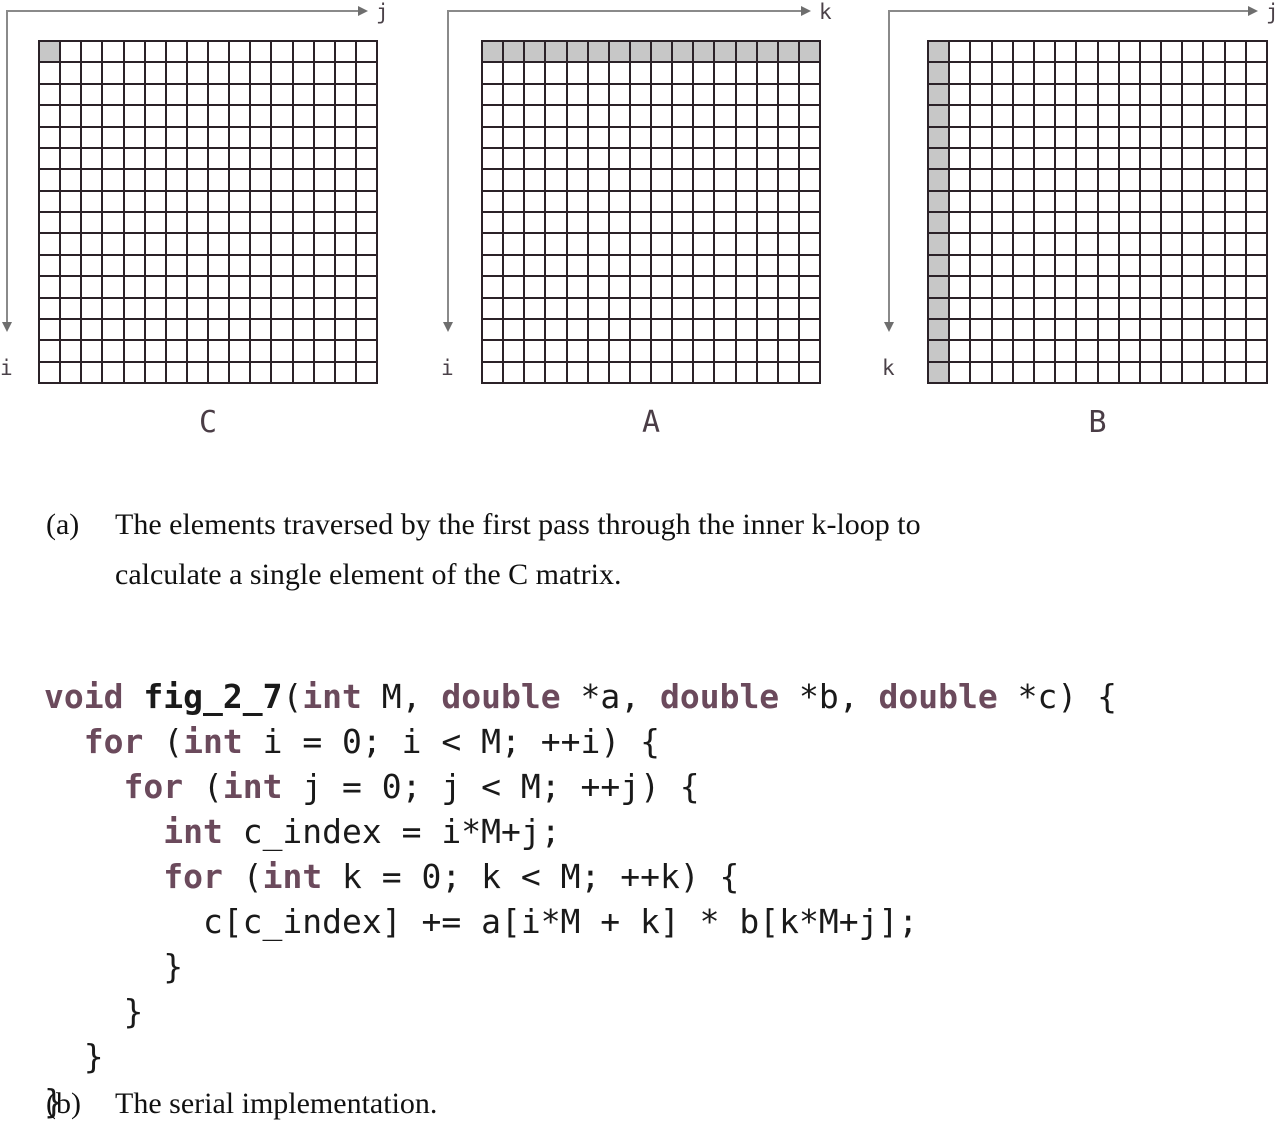 The height and width of the screenshot is (1132, 1287). Describe the element at coordinates (624, 11) in the screenshot. I see `col-axis-line-a` at that location.